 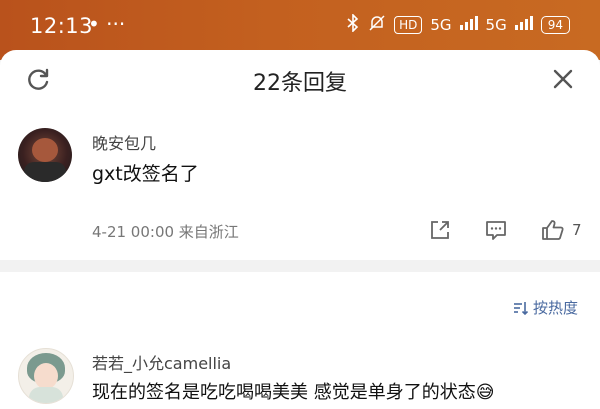 I want to click on like-count: 7, so click(x=577, y=230).